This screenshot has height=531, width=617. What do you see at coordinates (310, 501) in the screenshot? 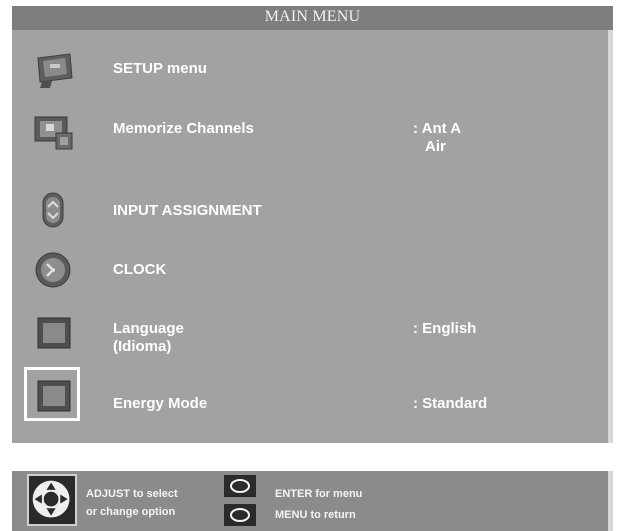
I see `footer-bar` at bounding box center [310, 501].